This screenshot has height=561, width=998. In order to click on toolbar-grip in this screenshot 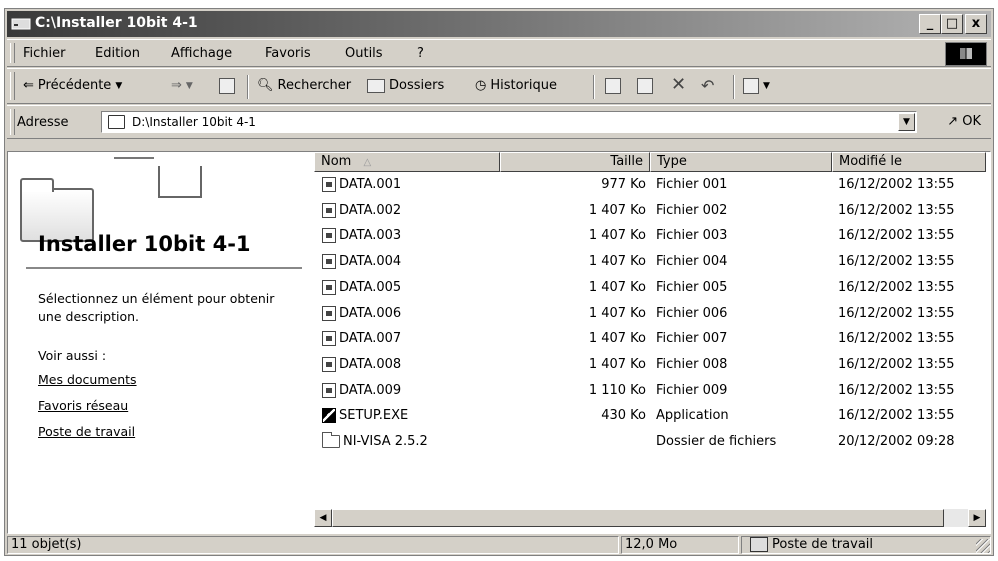, I will do `click(12, 86)`.